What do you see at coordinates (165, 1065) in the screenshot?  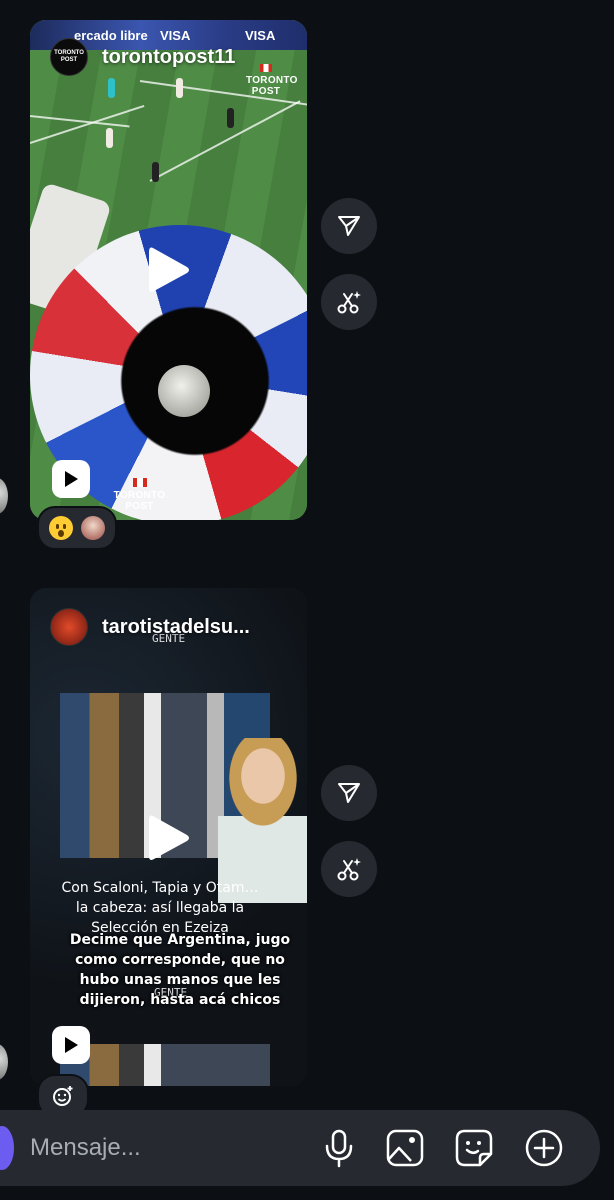 I see `team-photo-repeat` at bounding box center [165, 1065].